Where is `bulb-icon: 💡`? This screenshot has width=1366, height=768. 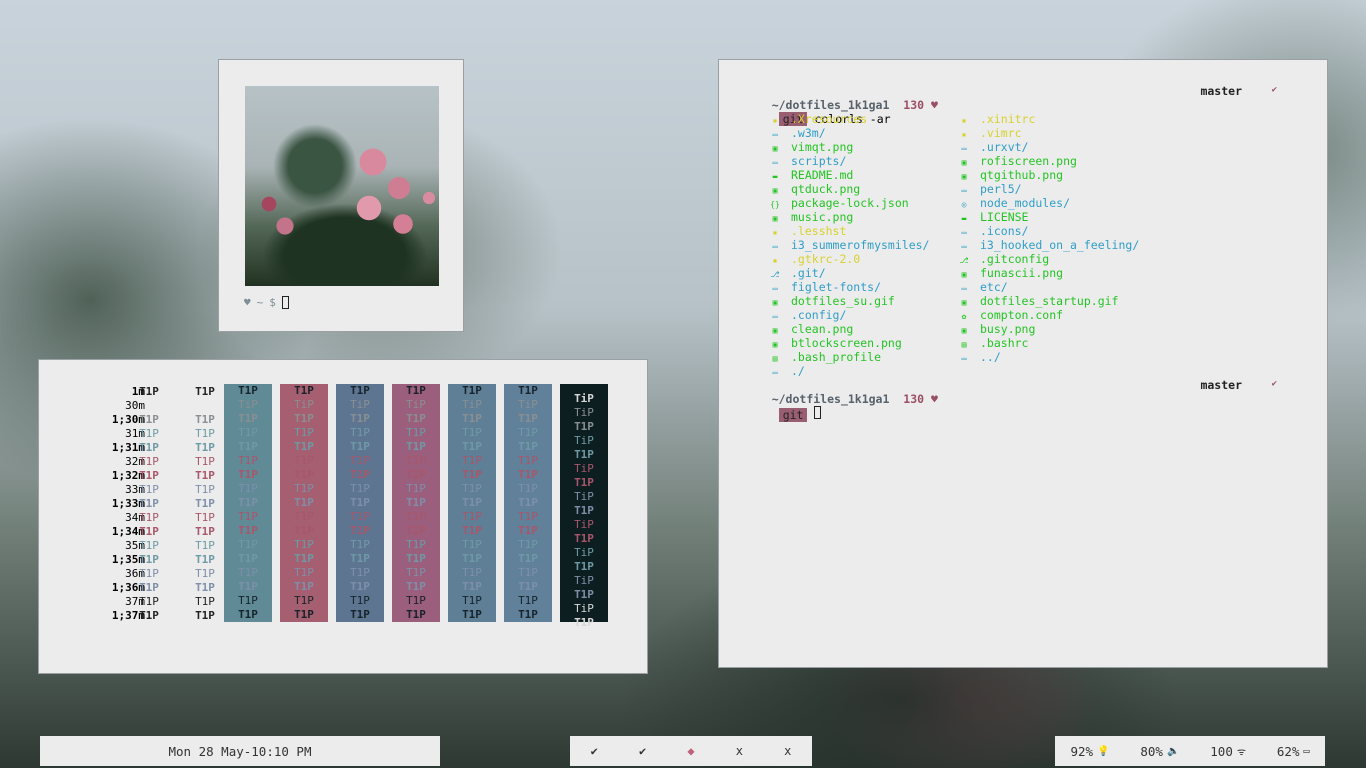
bulb-icon: 💡 is located at coordinates (1103, 751).